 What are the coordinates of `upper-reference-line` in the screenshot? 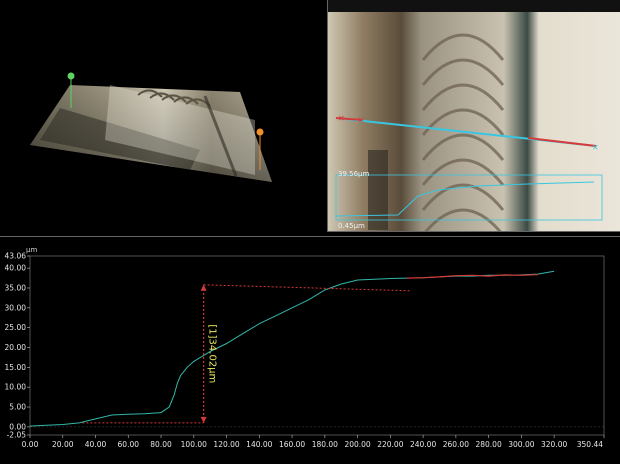 It's located at (307, 288).